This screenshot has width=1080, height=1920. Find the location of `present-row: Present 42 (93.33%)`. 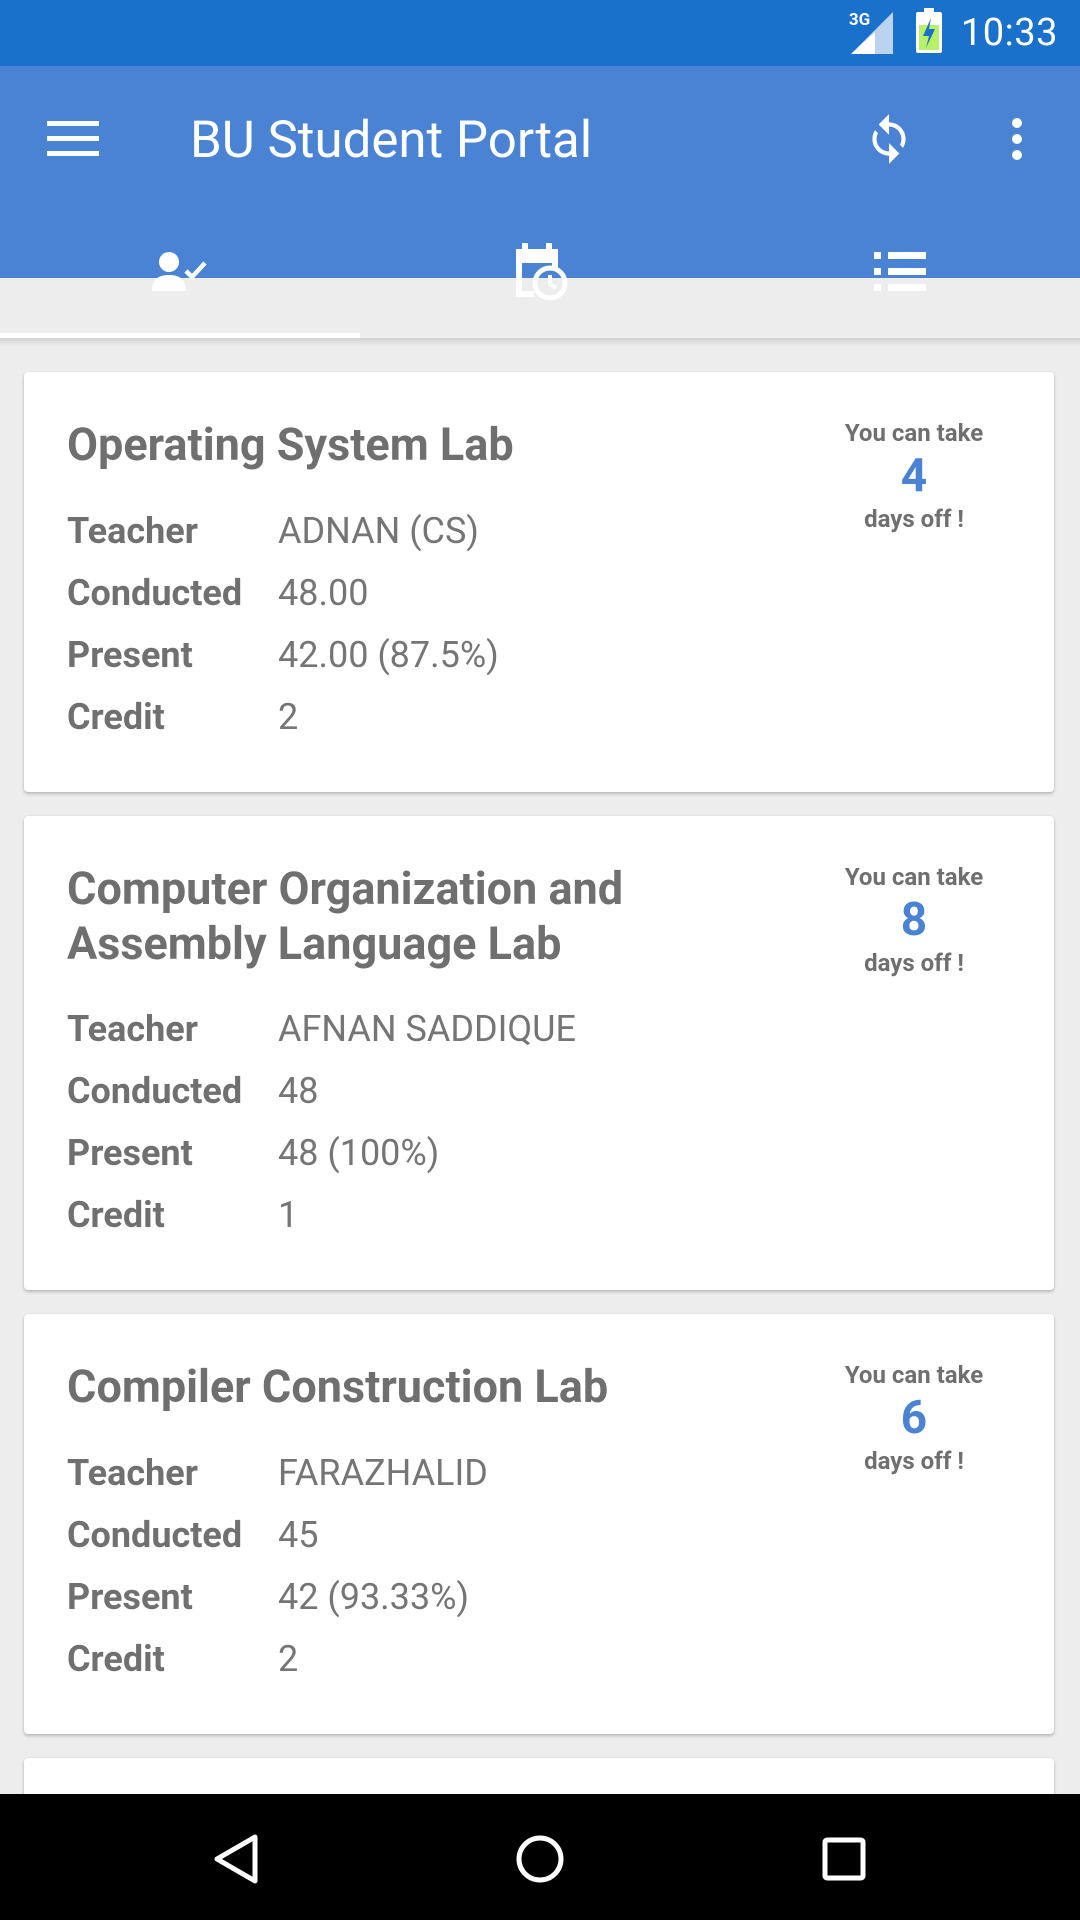

present-row: Present 42 (93.33%) is located at coordinates (277, 1597).